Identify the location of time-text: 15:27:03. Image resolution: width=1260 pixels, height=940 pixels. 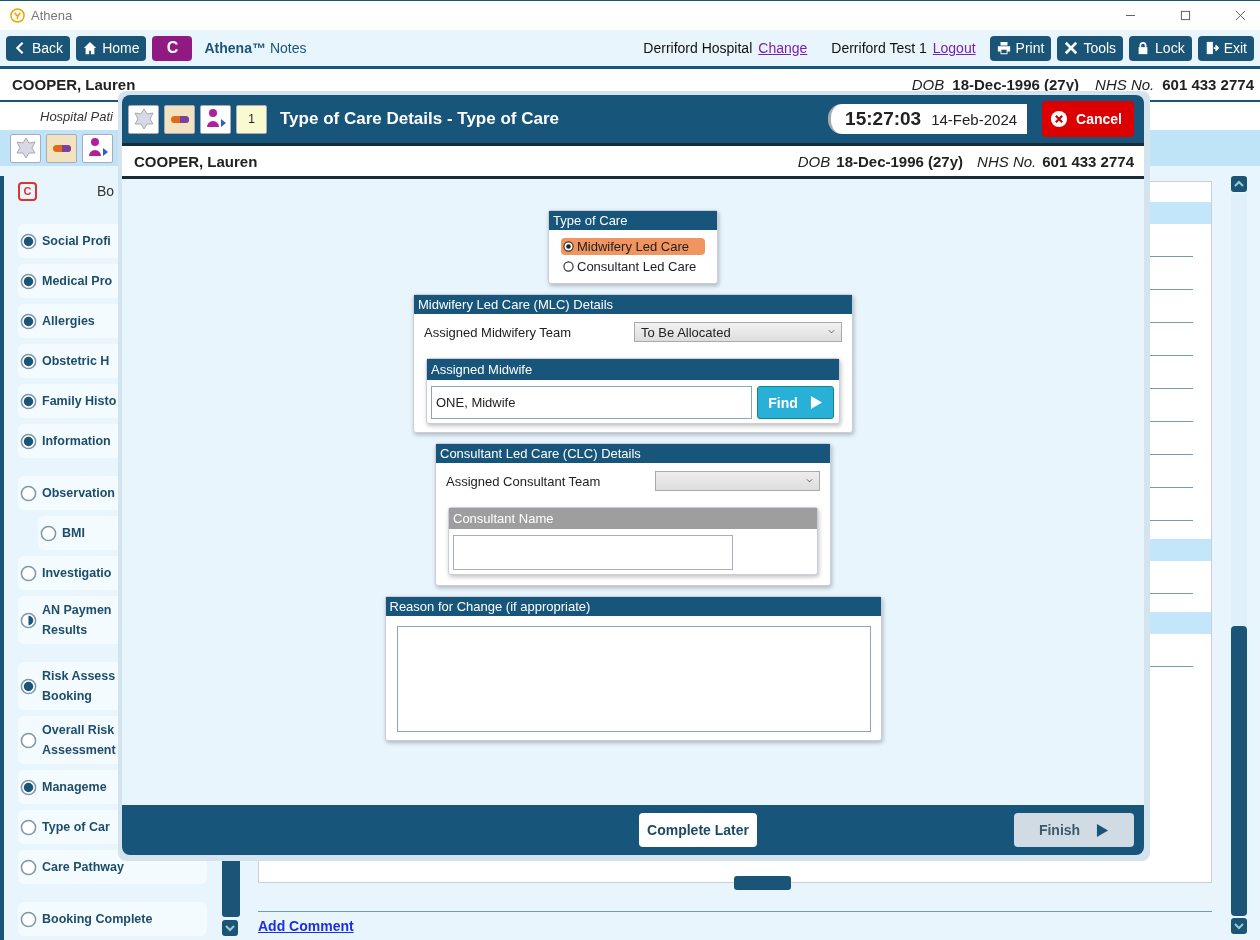
(883, 119).